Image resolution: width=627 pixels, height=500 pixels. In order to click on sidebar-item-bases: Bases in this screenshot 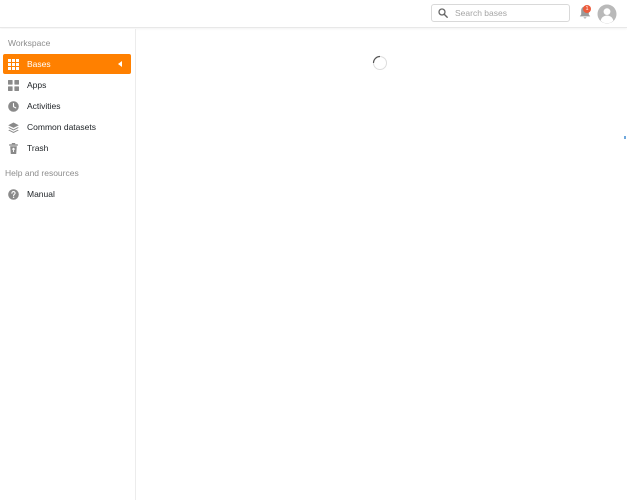, I will do `click(67, 64)`.